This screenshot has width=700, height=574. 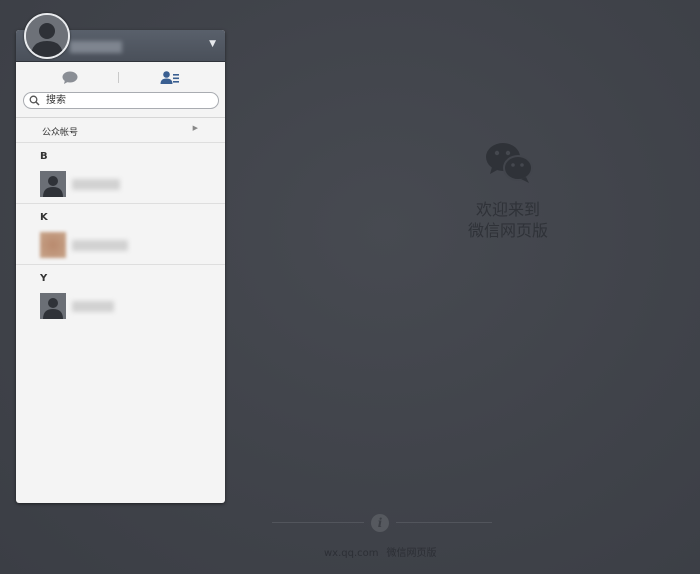 What do you see at coordinates (444, 522) in the screenshot?
I see `footer-divider-right` at bounding box center [444, 522].